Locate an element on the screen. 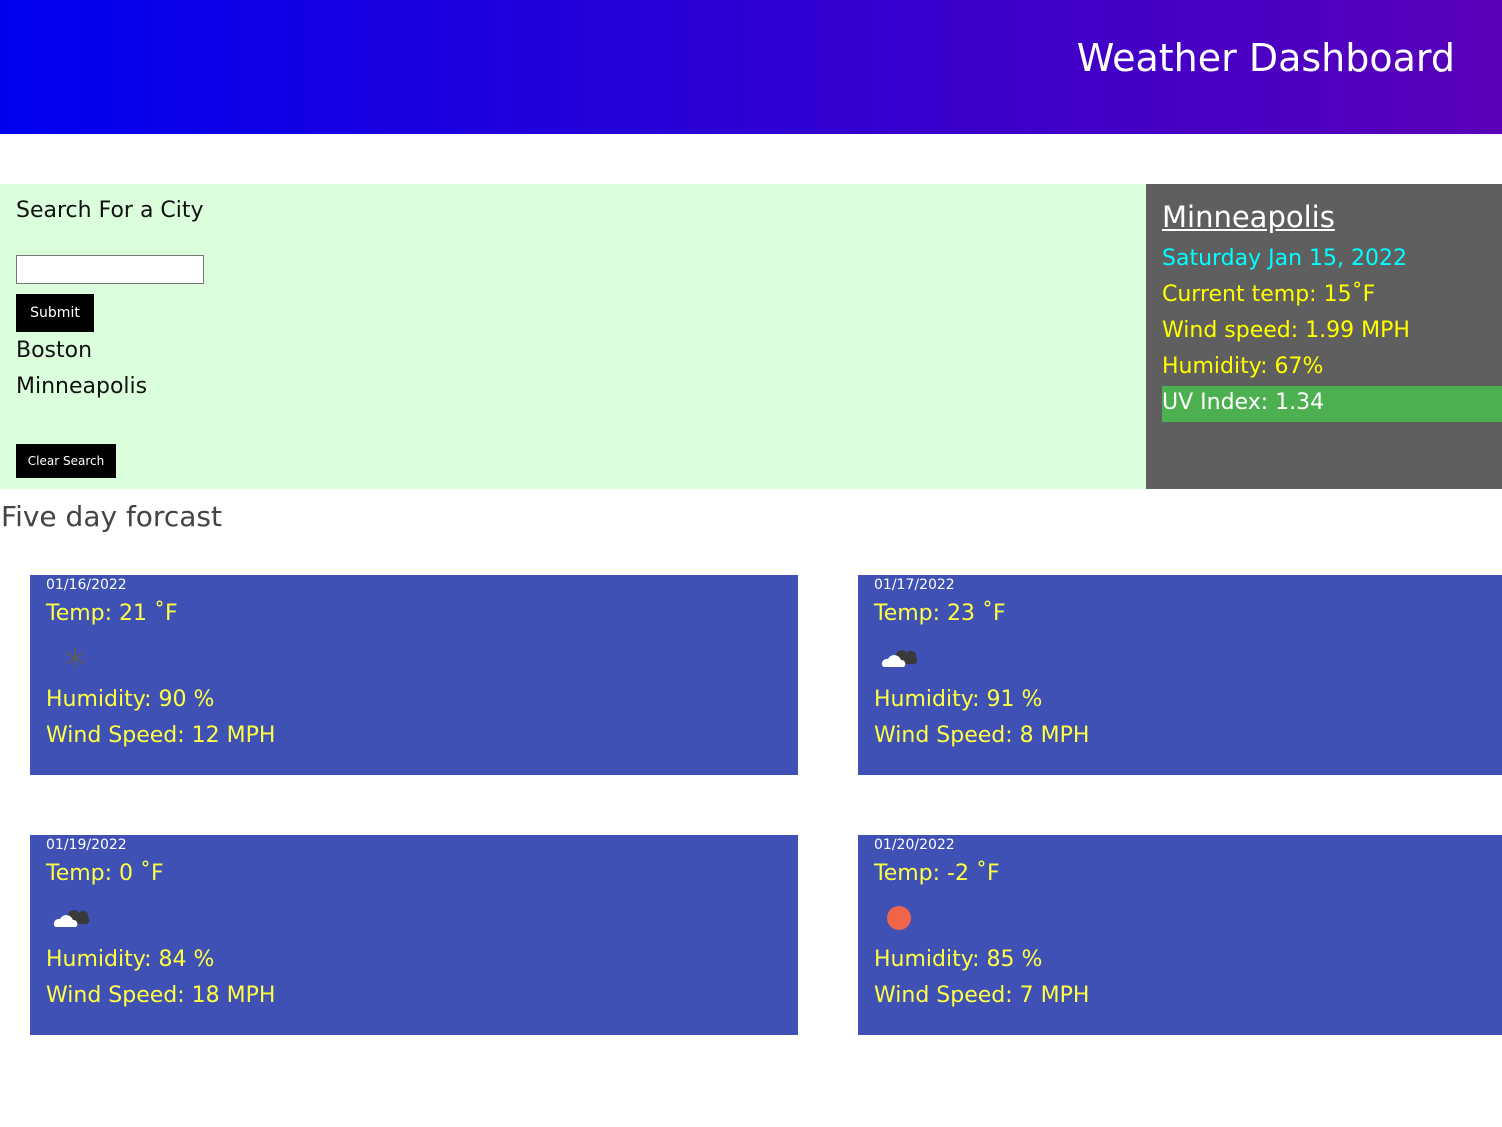  clear-search-button: Clear Search is located at coordinates (66, 461).